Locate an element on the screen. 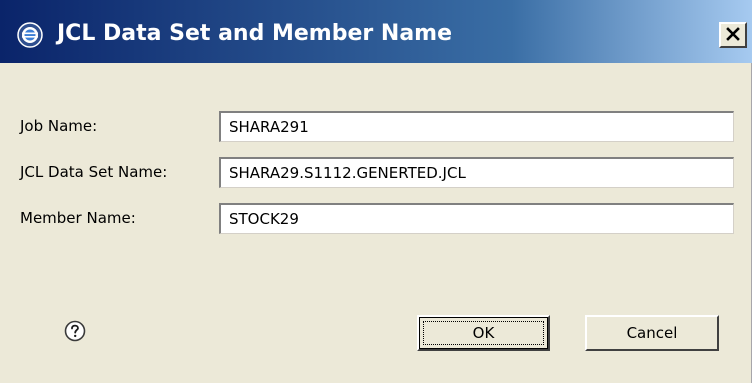  job-name-field is located at coordinates (476, 126).